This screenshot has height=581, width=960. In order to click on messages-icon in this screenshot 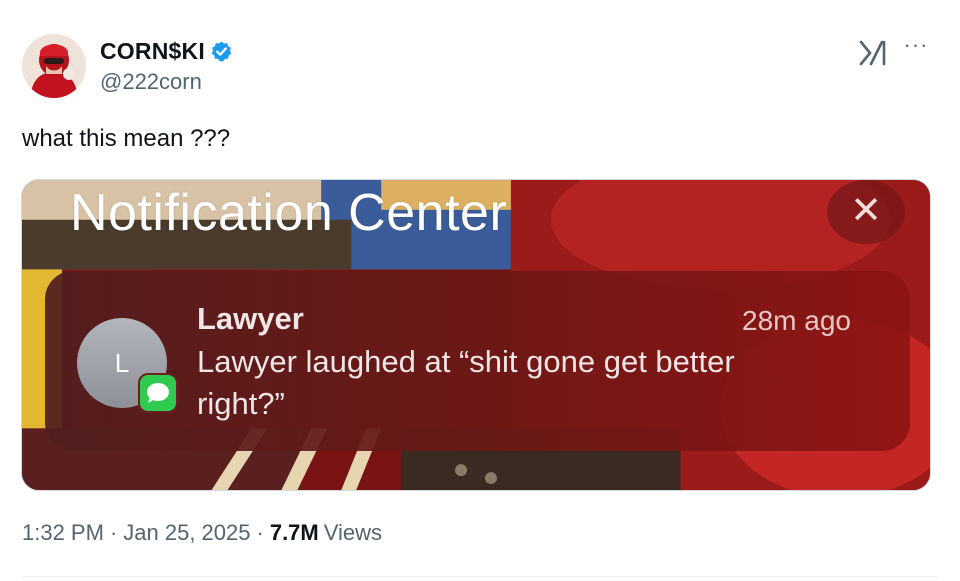, I will do `click(158, 393)`.